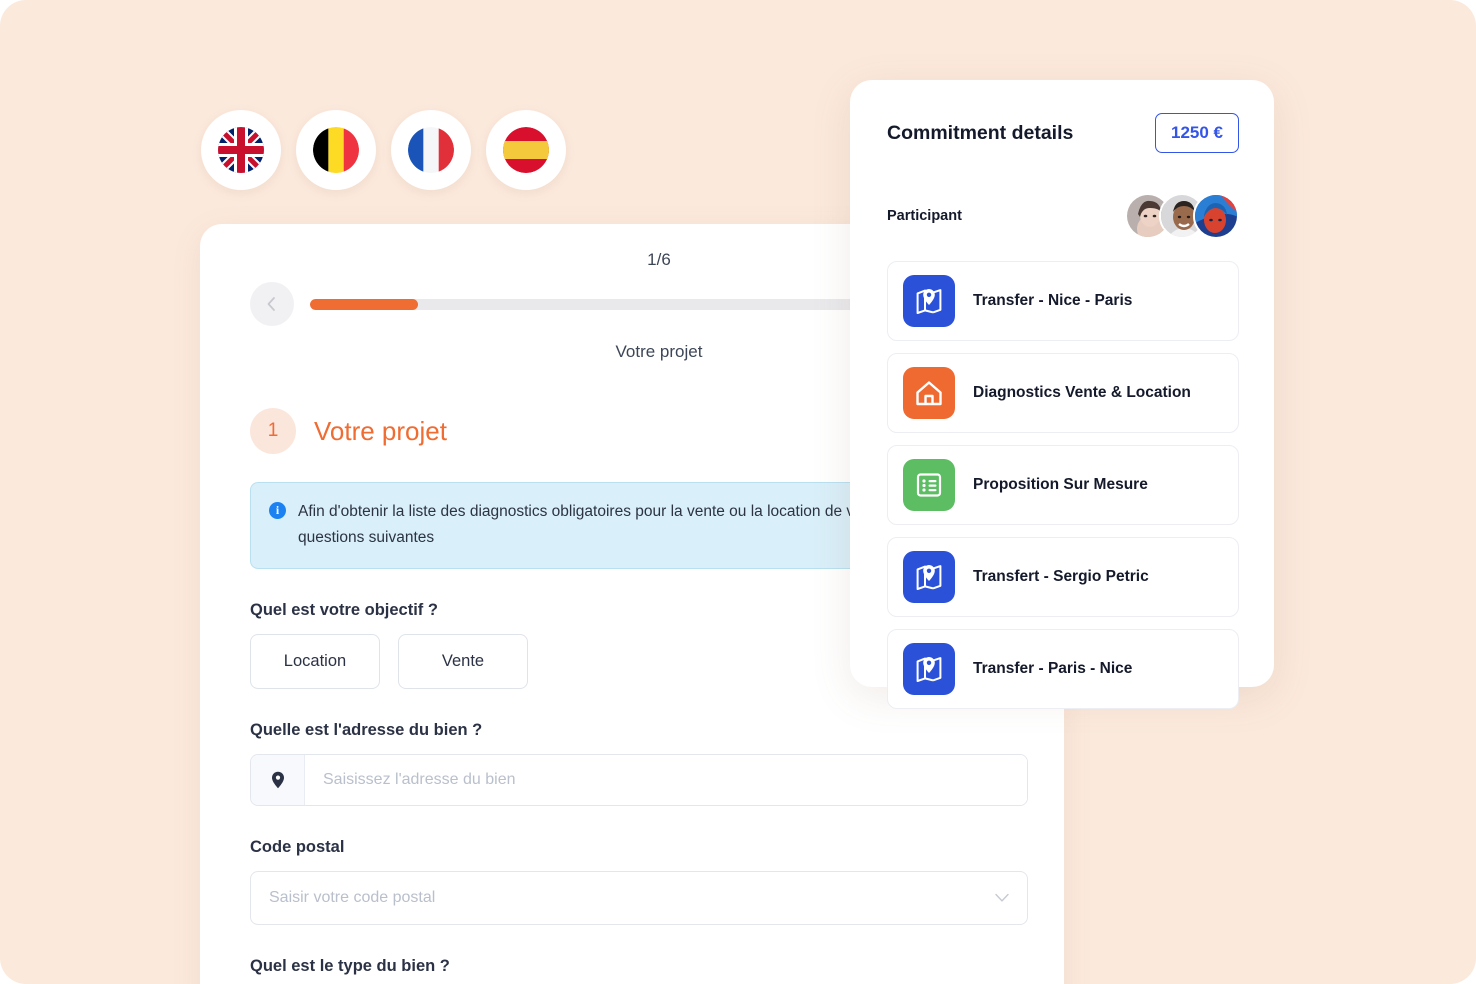 This screenshot has height=984, width=1476. I want to click on language-flag-fr, so click(431, 150).